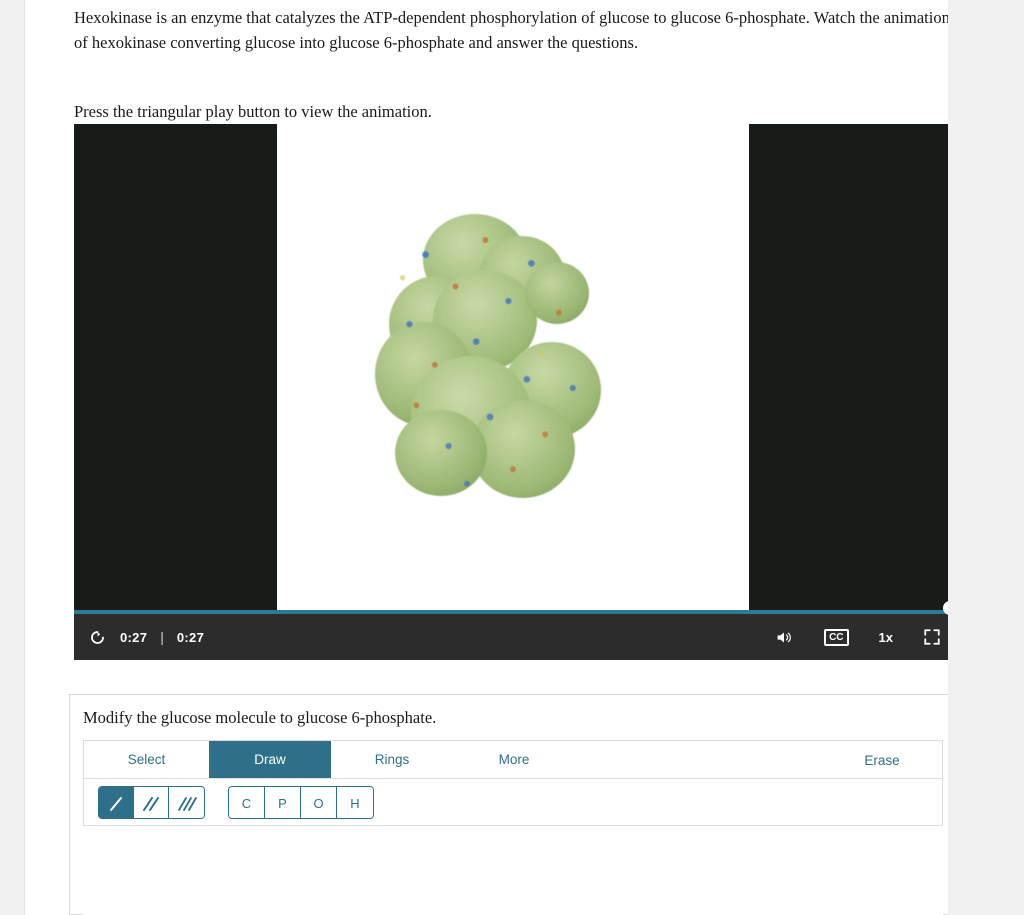  I want to click on triple-bond-button, so click(186, 802).